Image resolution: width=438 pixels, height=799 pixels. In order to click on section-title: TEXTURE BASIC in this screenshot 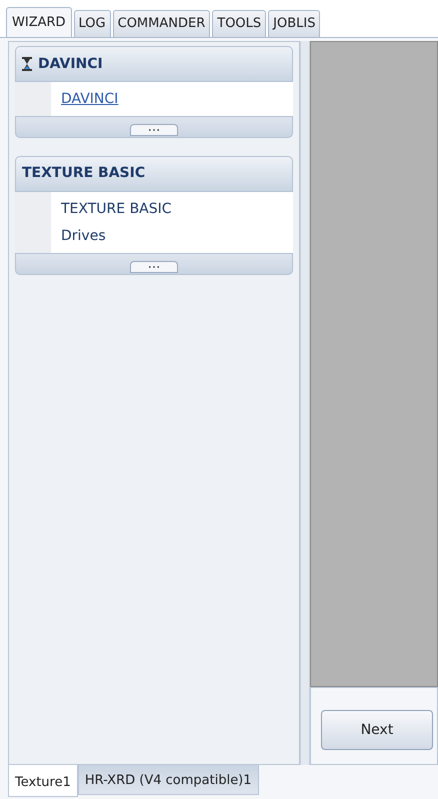, I will do `click(84, 173)`.